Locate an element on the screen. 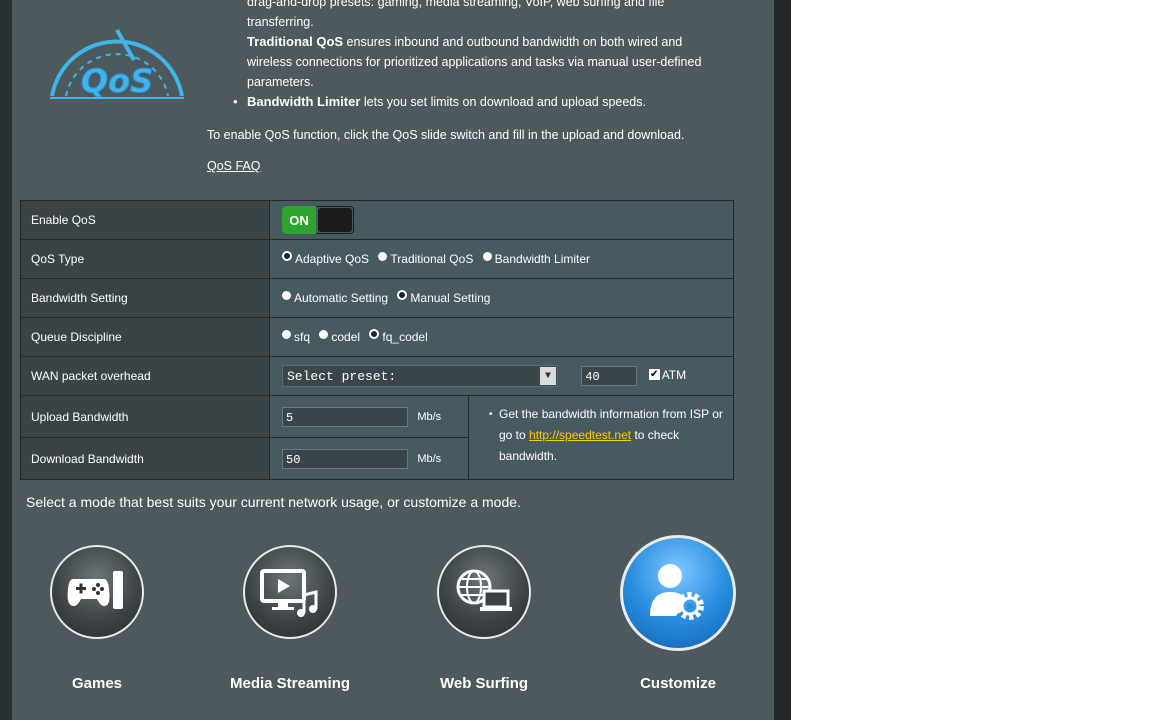 The image size is (1152, 720). label-bandwidth-setting: Bandwidth Setting is located at coordinates (145, 298).